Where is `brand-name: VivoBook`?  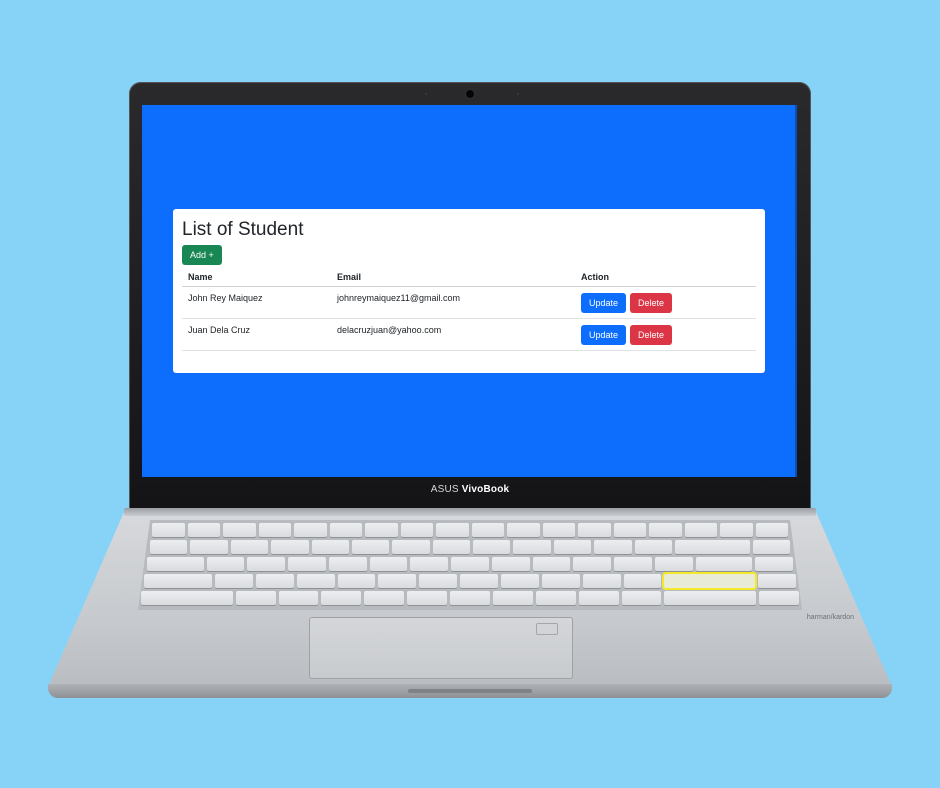
brand-name: VivoBook is located at coordinates (485, 489).